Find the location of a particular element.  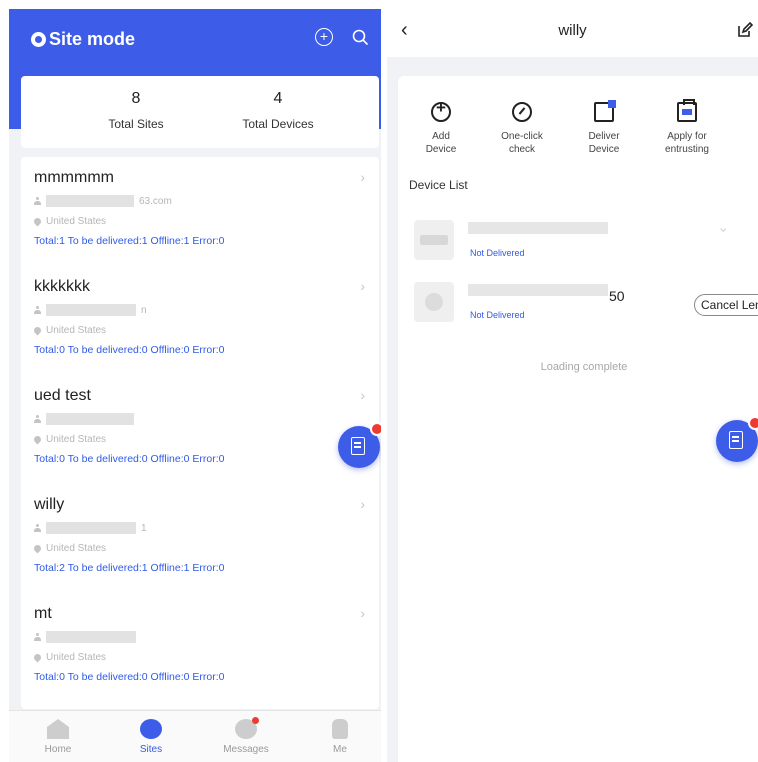

search-icon is located at coordinates (360, 37).